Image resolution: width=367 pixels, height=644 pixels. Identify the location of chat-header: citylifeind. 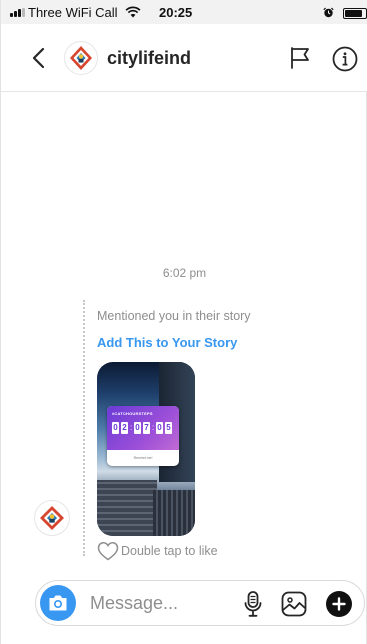
(184, 58).